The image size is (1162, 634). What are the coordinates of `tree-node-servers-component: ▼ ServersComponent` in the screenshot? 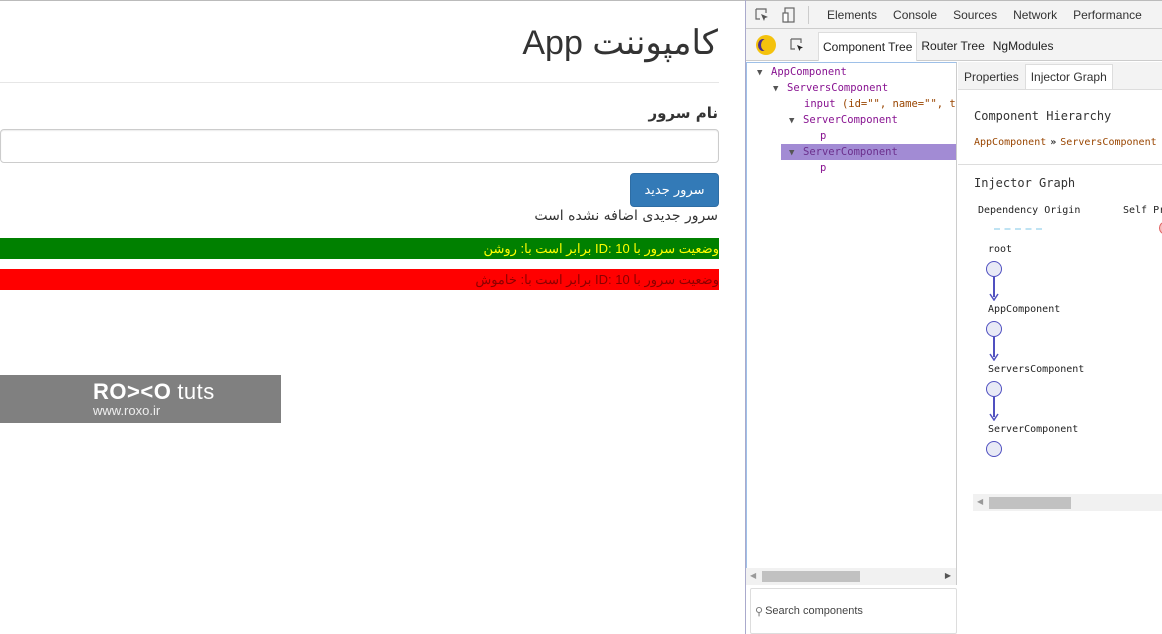 It's located at (830, 88).